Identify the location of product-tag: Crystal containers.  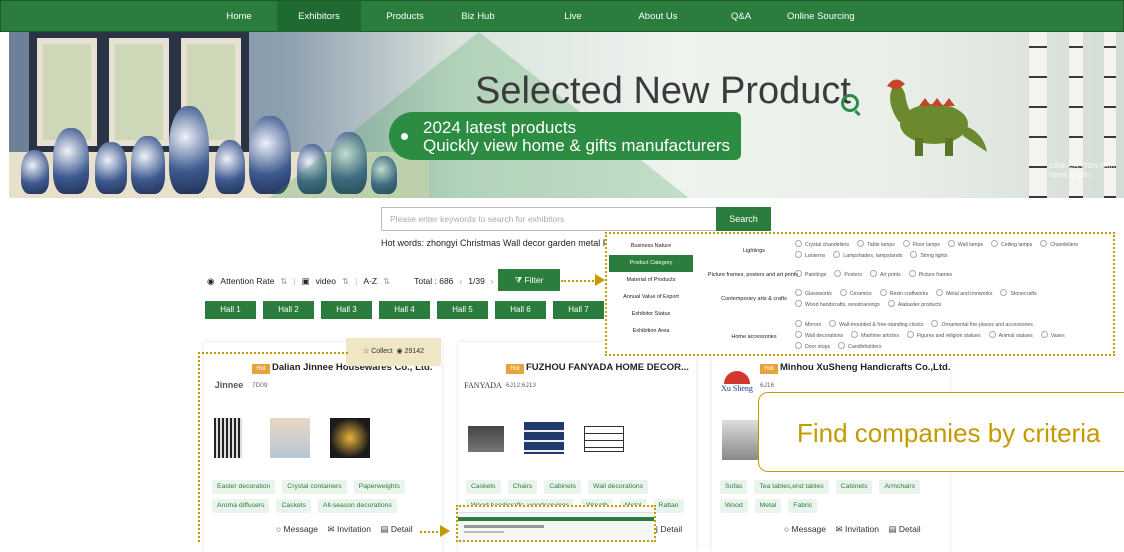
(314, 487).